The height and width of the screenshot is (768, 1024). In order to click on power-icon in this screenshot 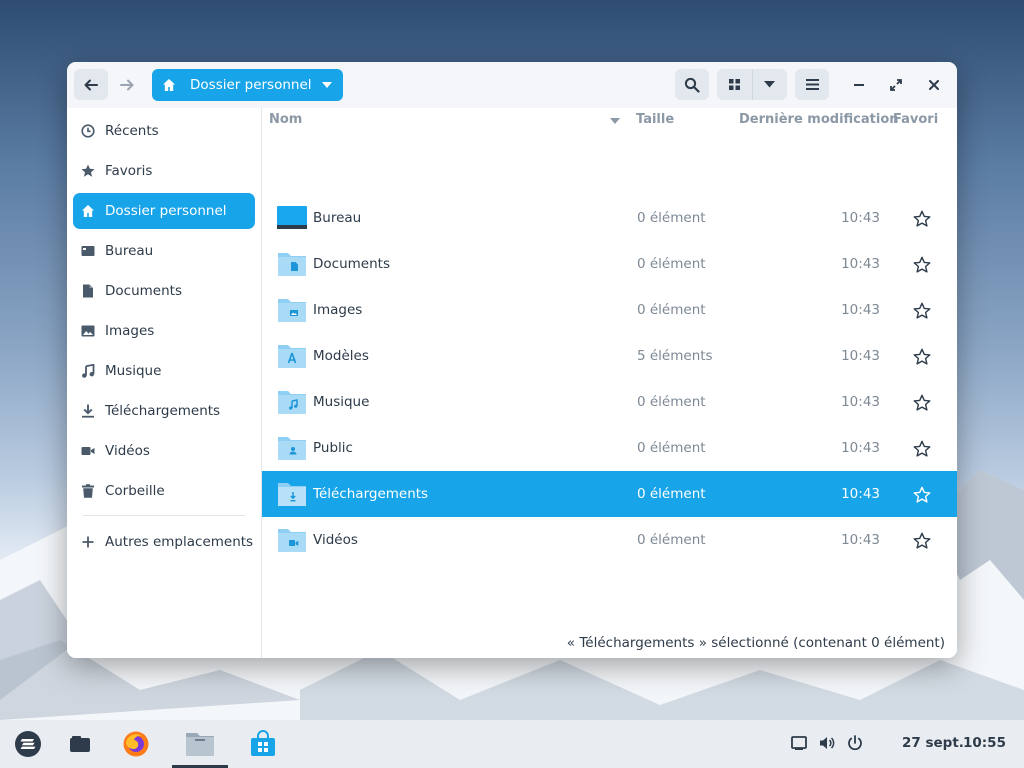, I will do `click(855, 743)`.